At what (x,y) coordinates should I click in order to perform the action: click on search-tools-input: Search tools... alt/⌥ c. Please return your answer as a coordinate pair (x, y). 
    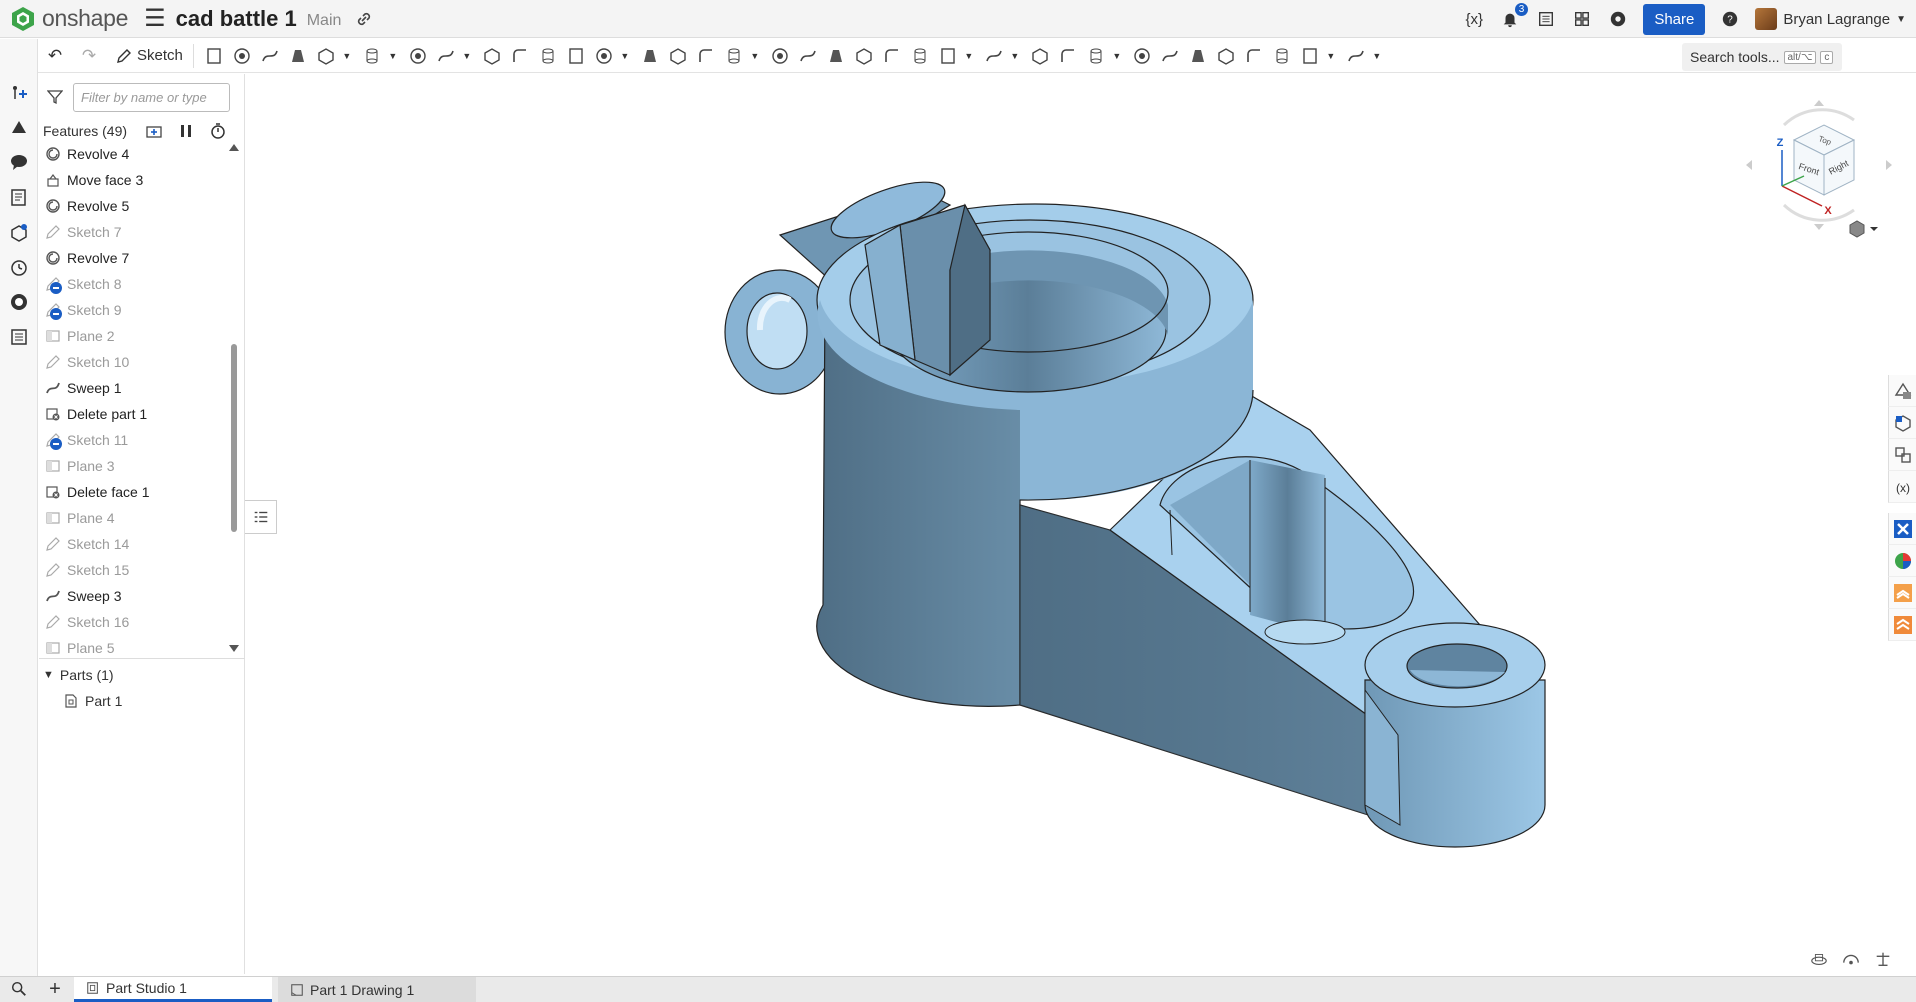
    Looking at the image, I should click on (1762, 57).